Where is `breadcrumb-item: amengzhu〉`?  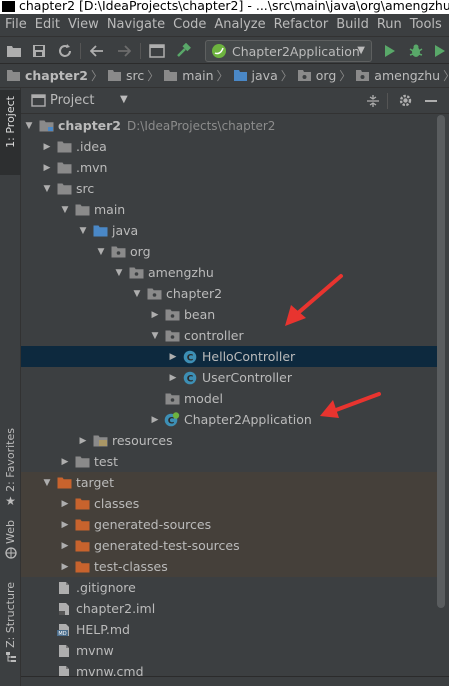
breadcrumb-item: amengzhu〉 is located at coordinates (402, 75).